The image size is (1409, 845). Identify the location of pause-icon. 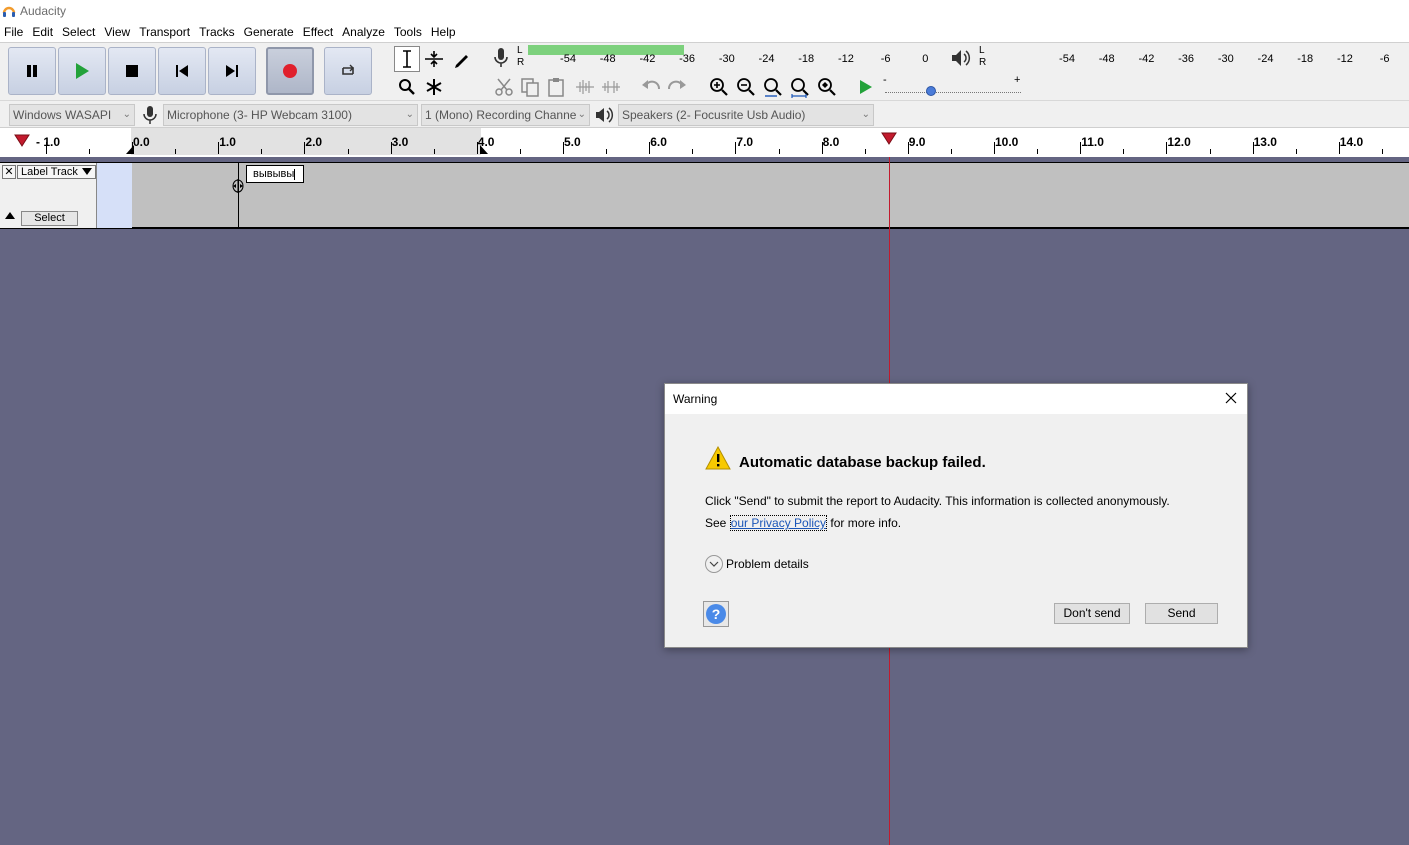
(32, 71).